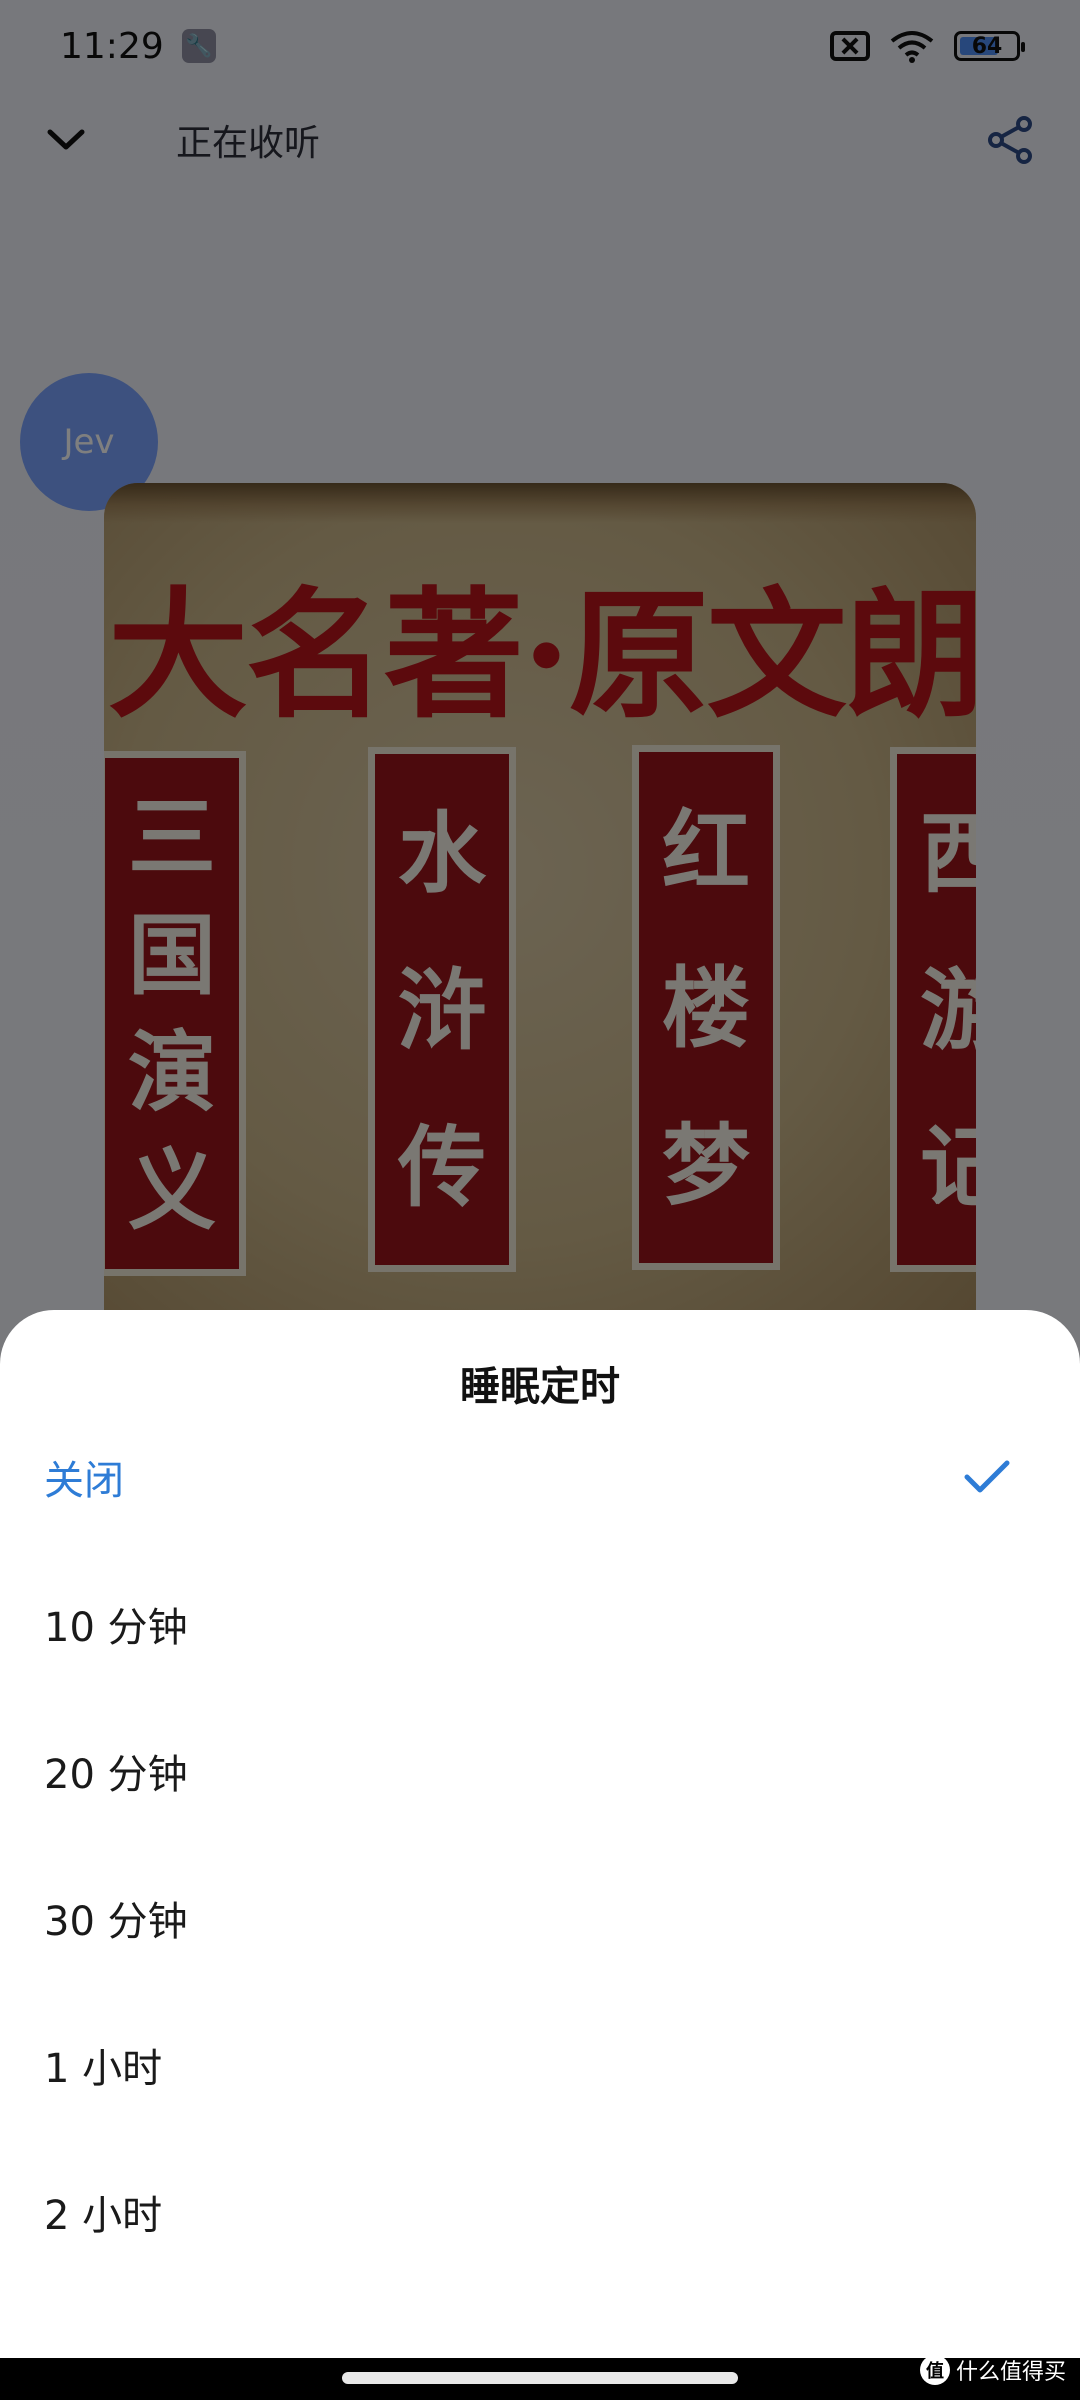 This screenshot has height=2400, width=1080. What do you see at coordinates (103, 2215) in the screenshot?
I see `option-label: 2 小时` at bounding box center [103, 2215].